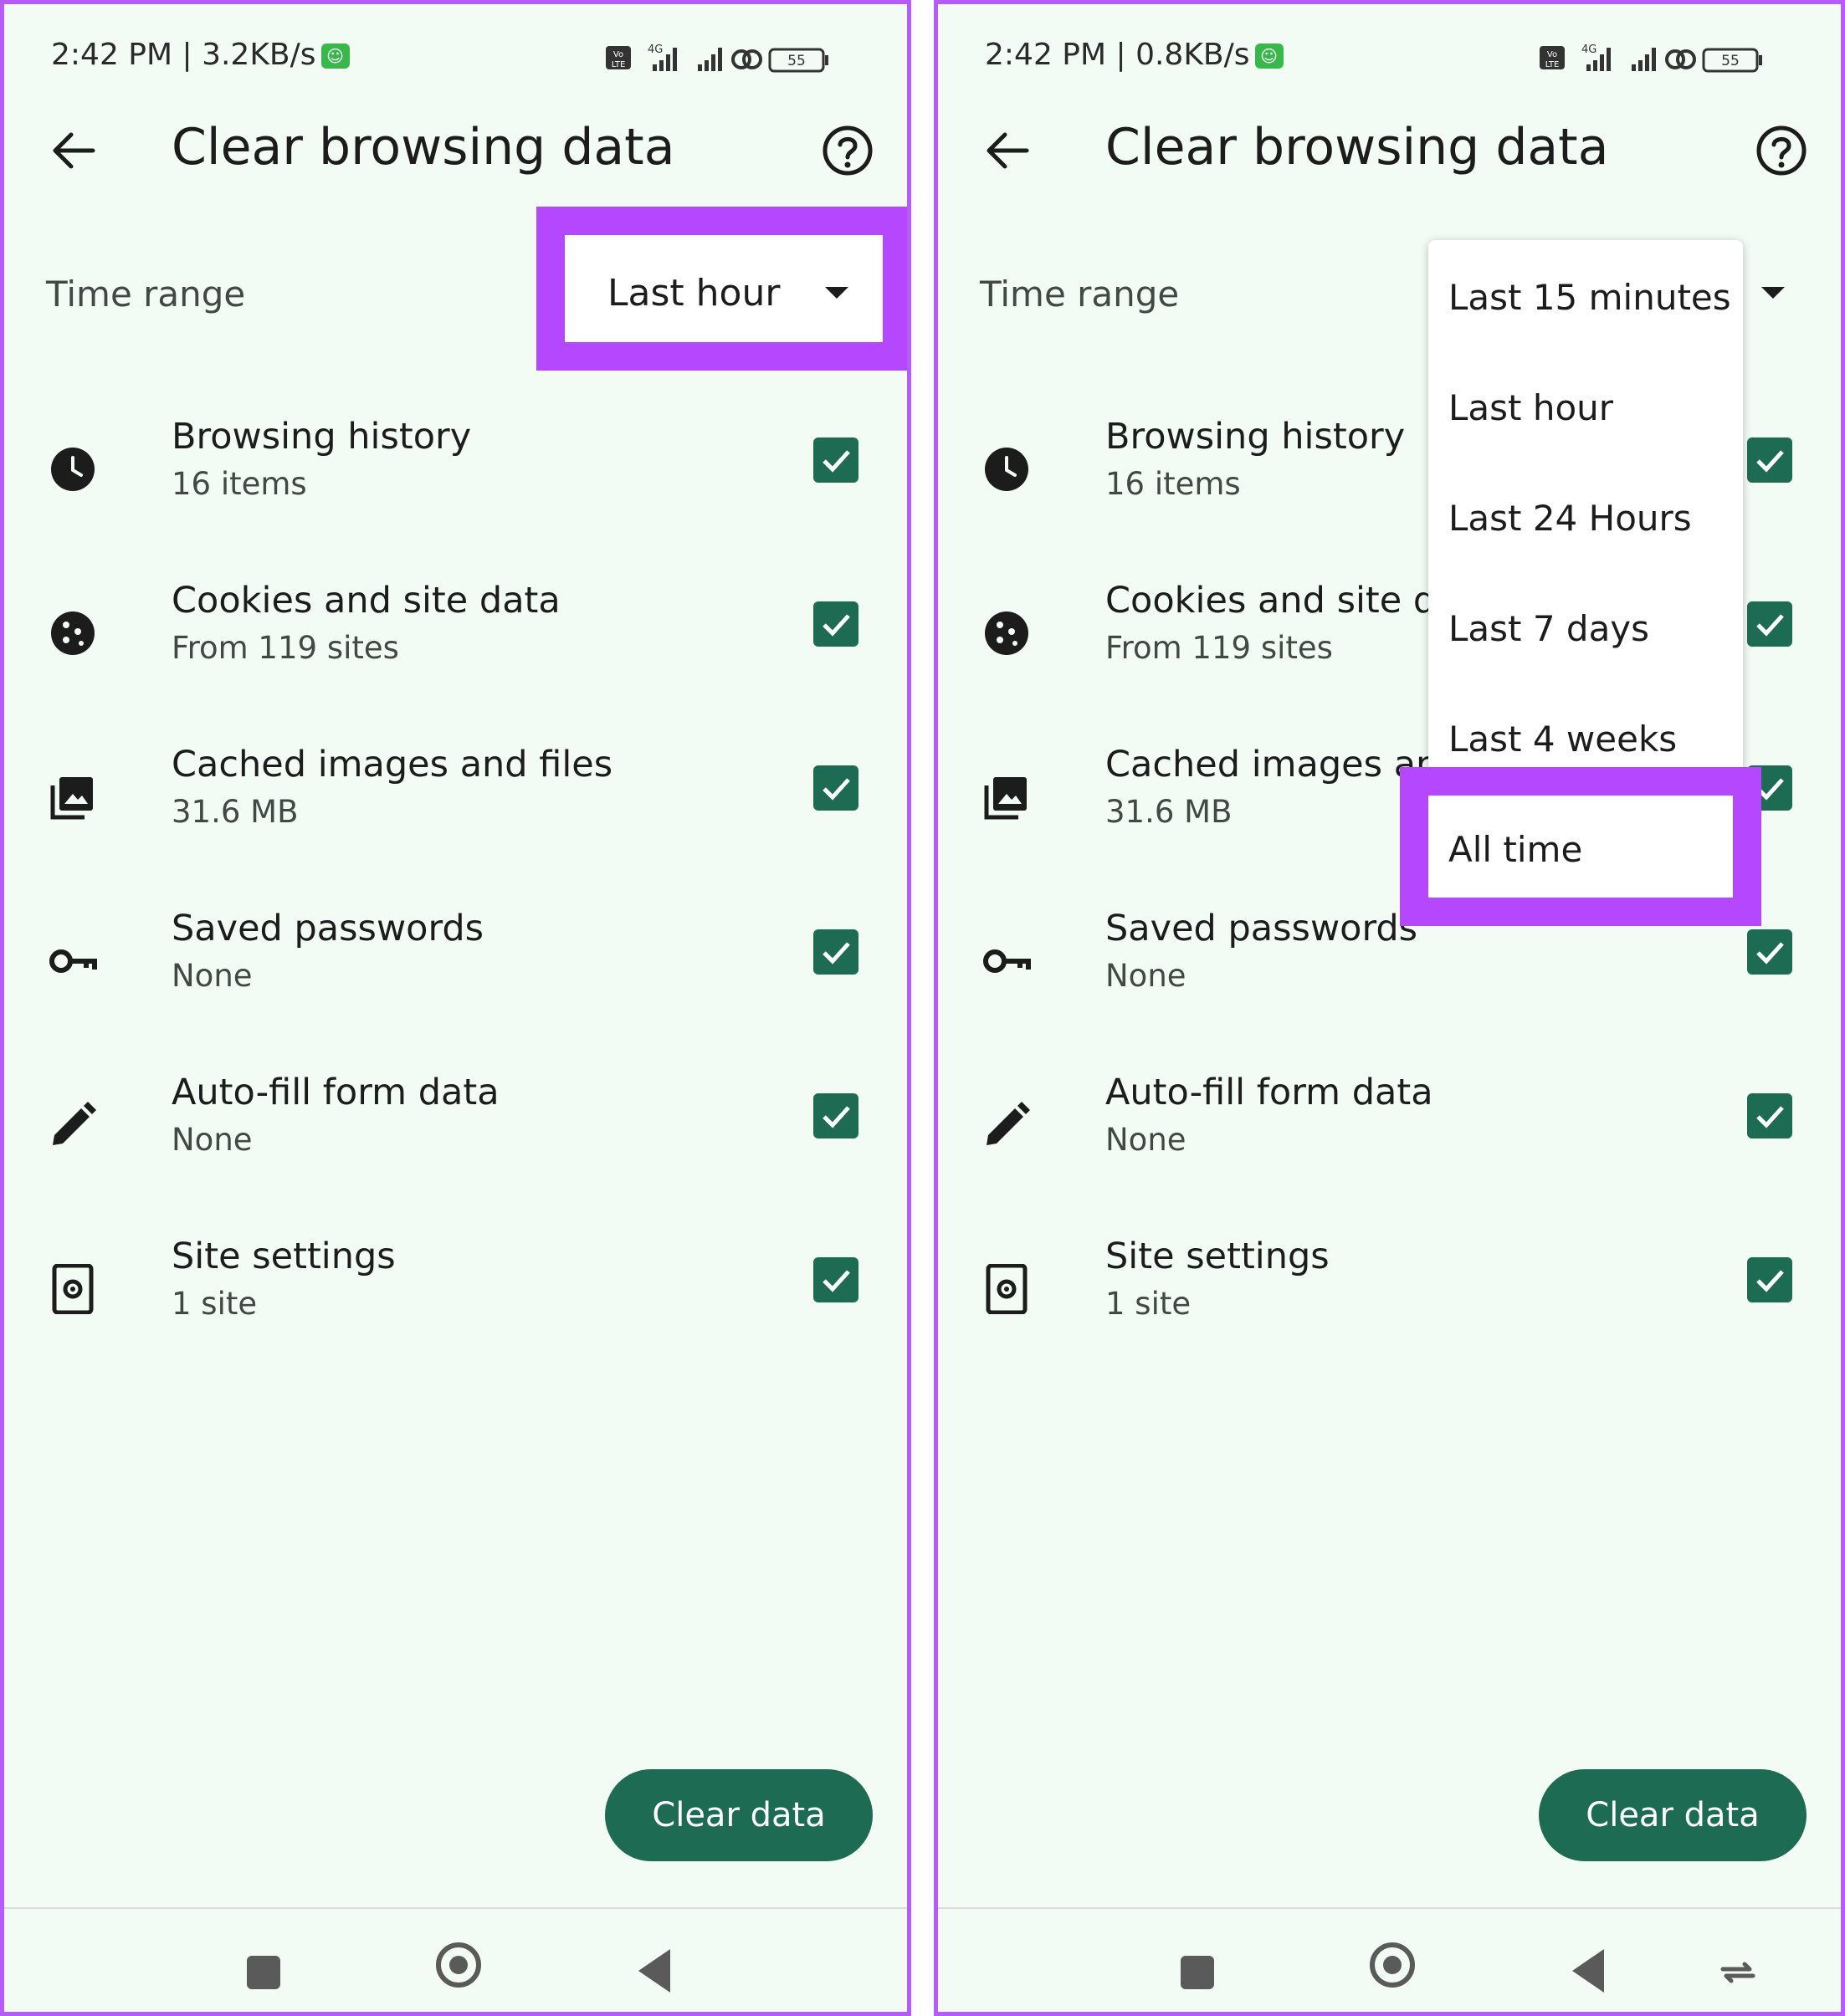 This screenshot has height=2016, width=1845. I want to click on menu-item-last-4-weeks: Last 4 weeks, so click(1562, 739).